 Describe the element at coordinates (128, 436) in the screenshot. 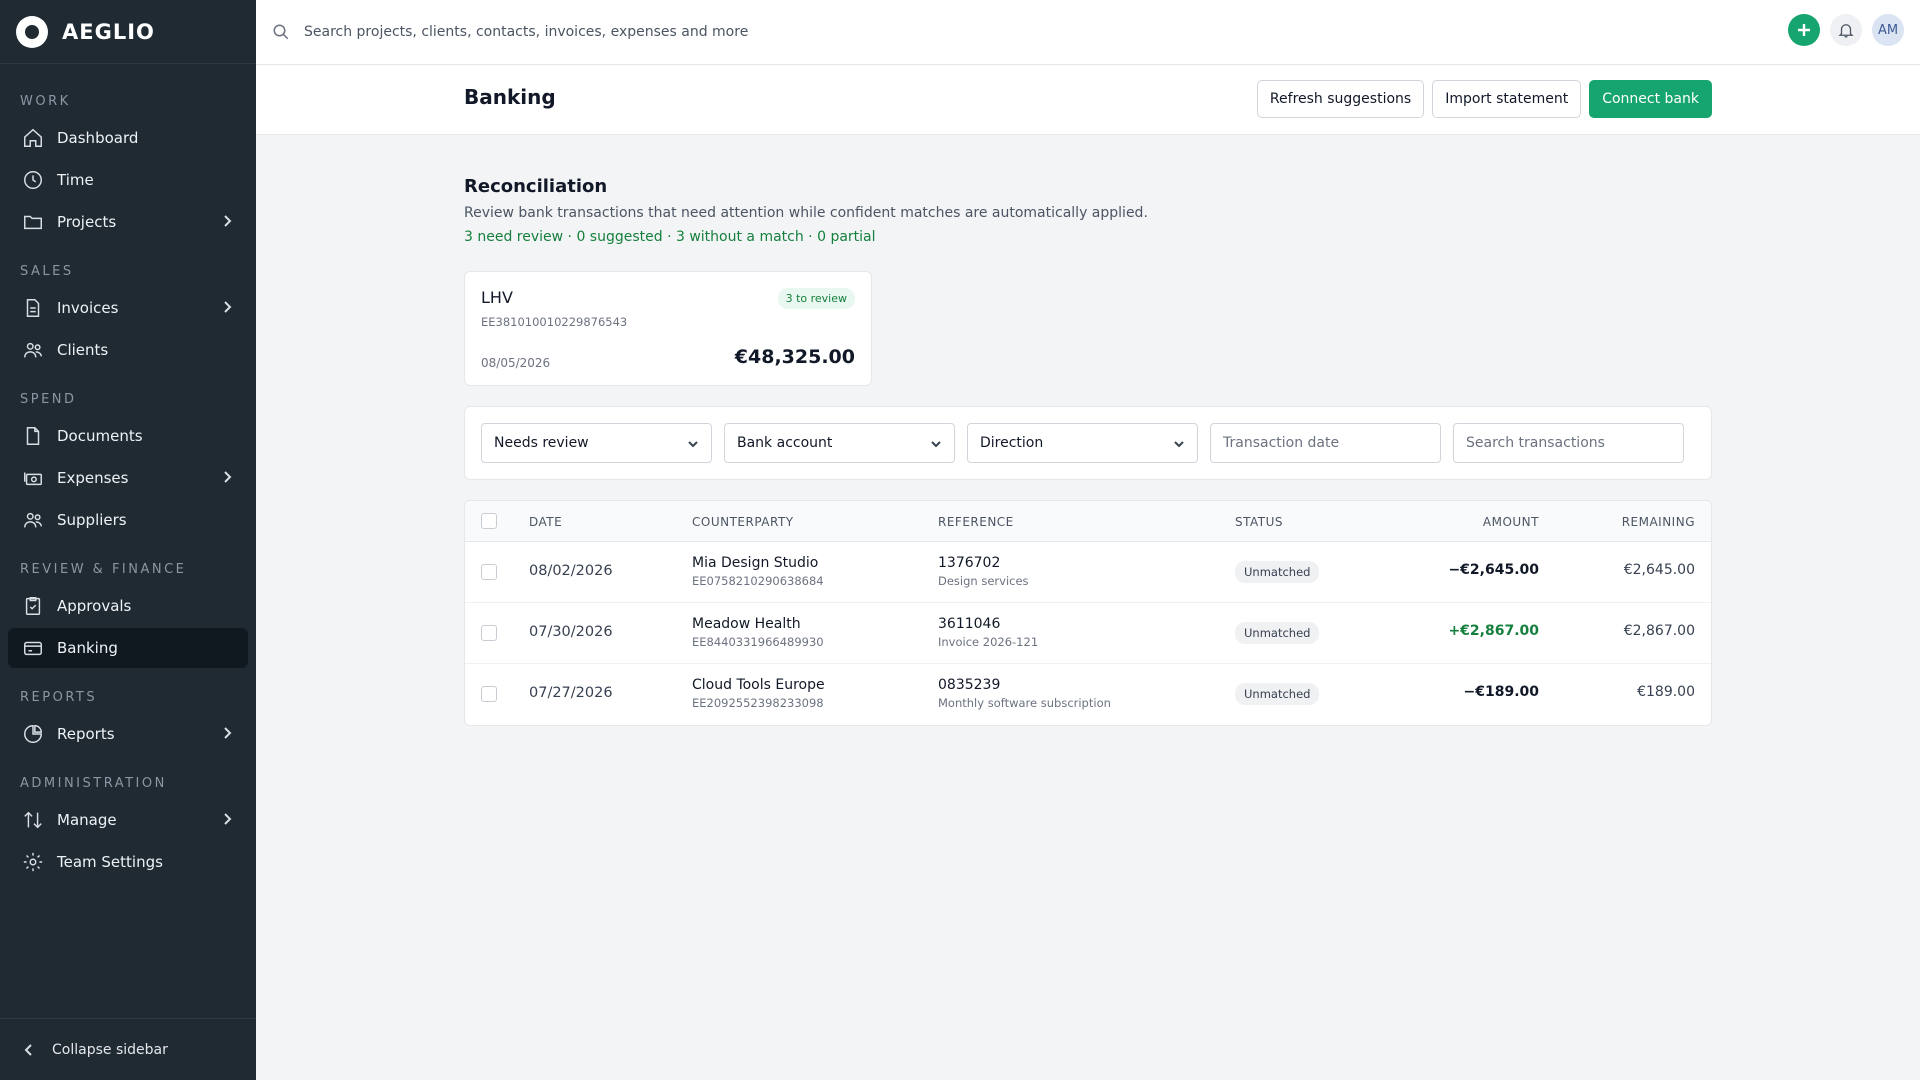

I see `sidebar-item-documents: Documents` at that location.